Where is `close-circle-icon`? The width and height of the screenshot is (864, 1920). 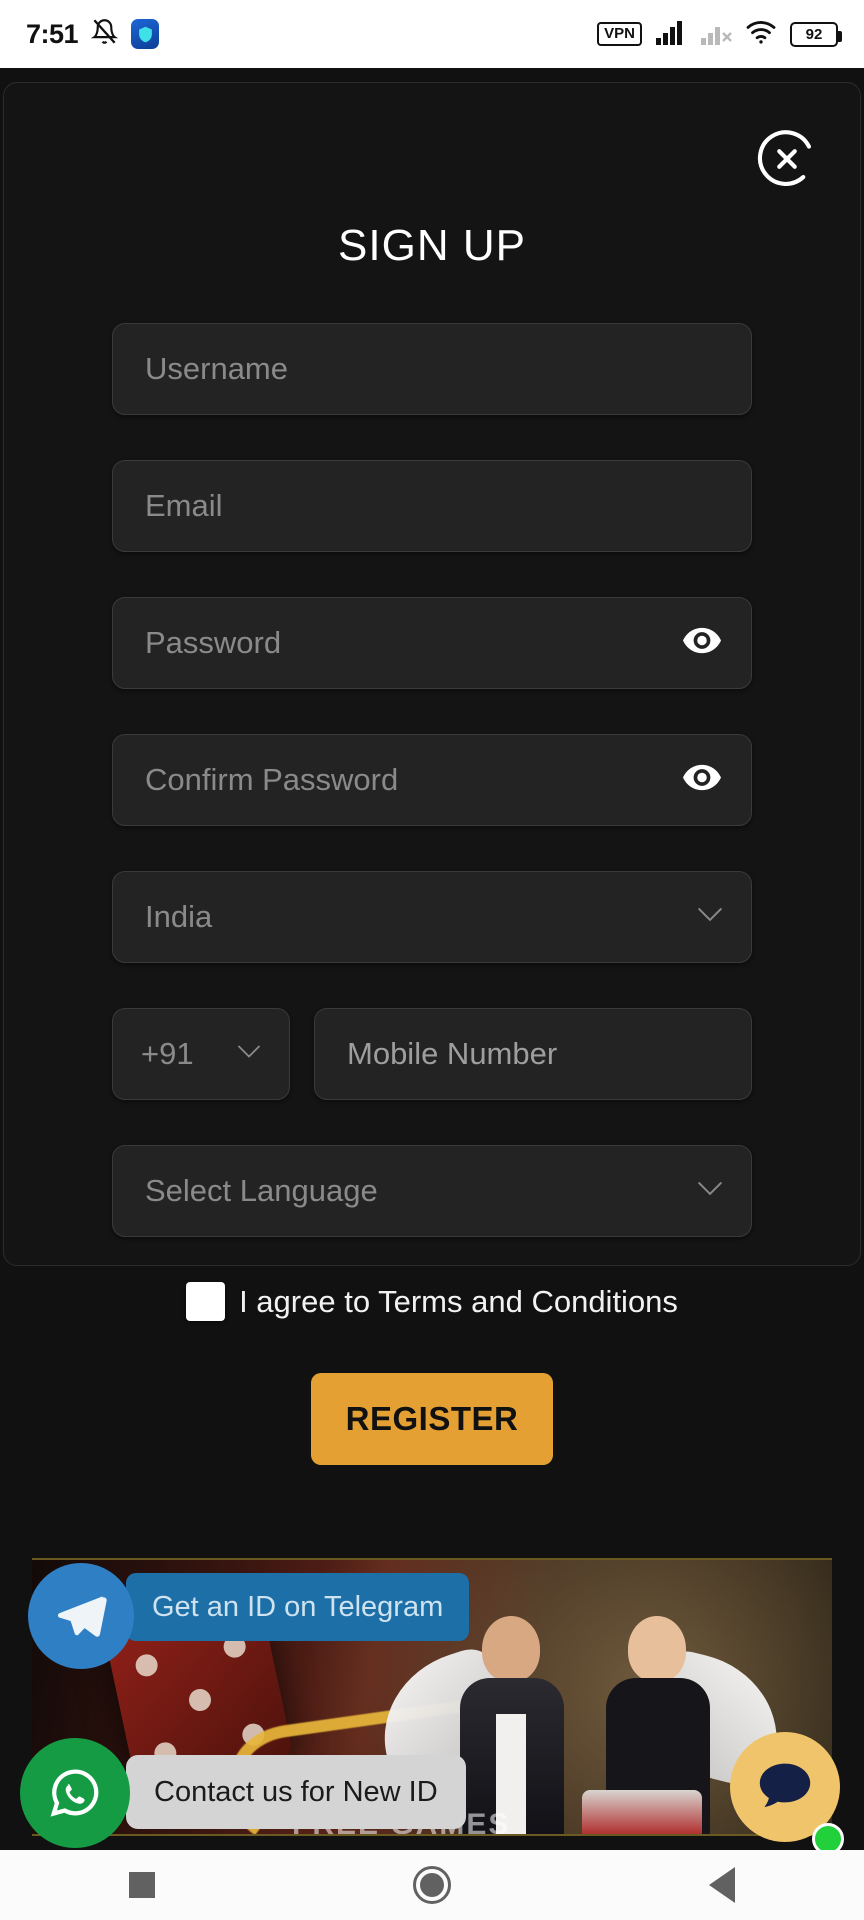 close-circle-icon is located at coordinates (787, 159).